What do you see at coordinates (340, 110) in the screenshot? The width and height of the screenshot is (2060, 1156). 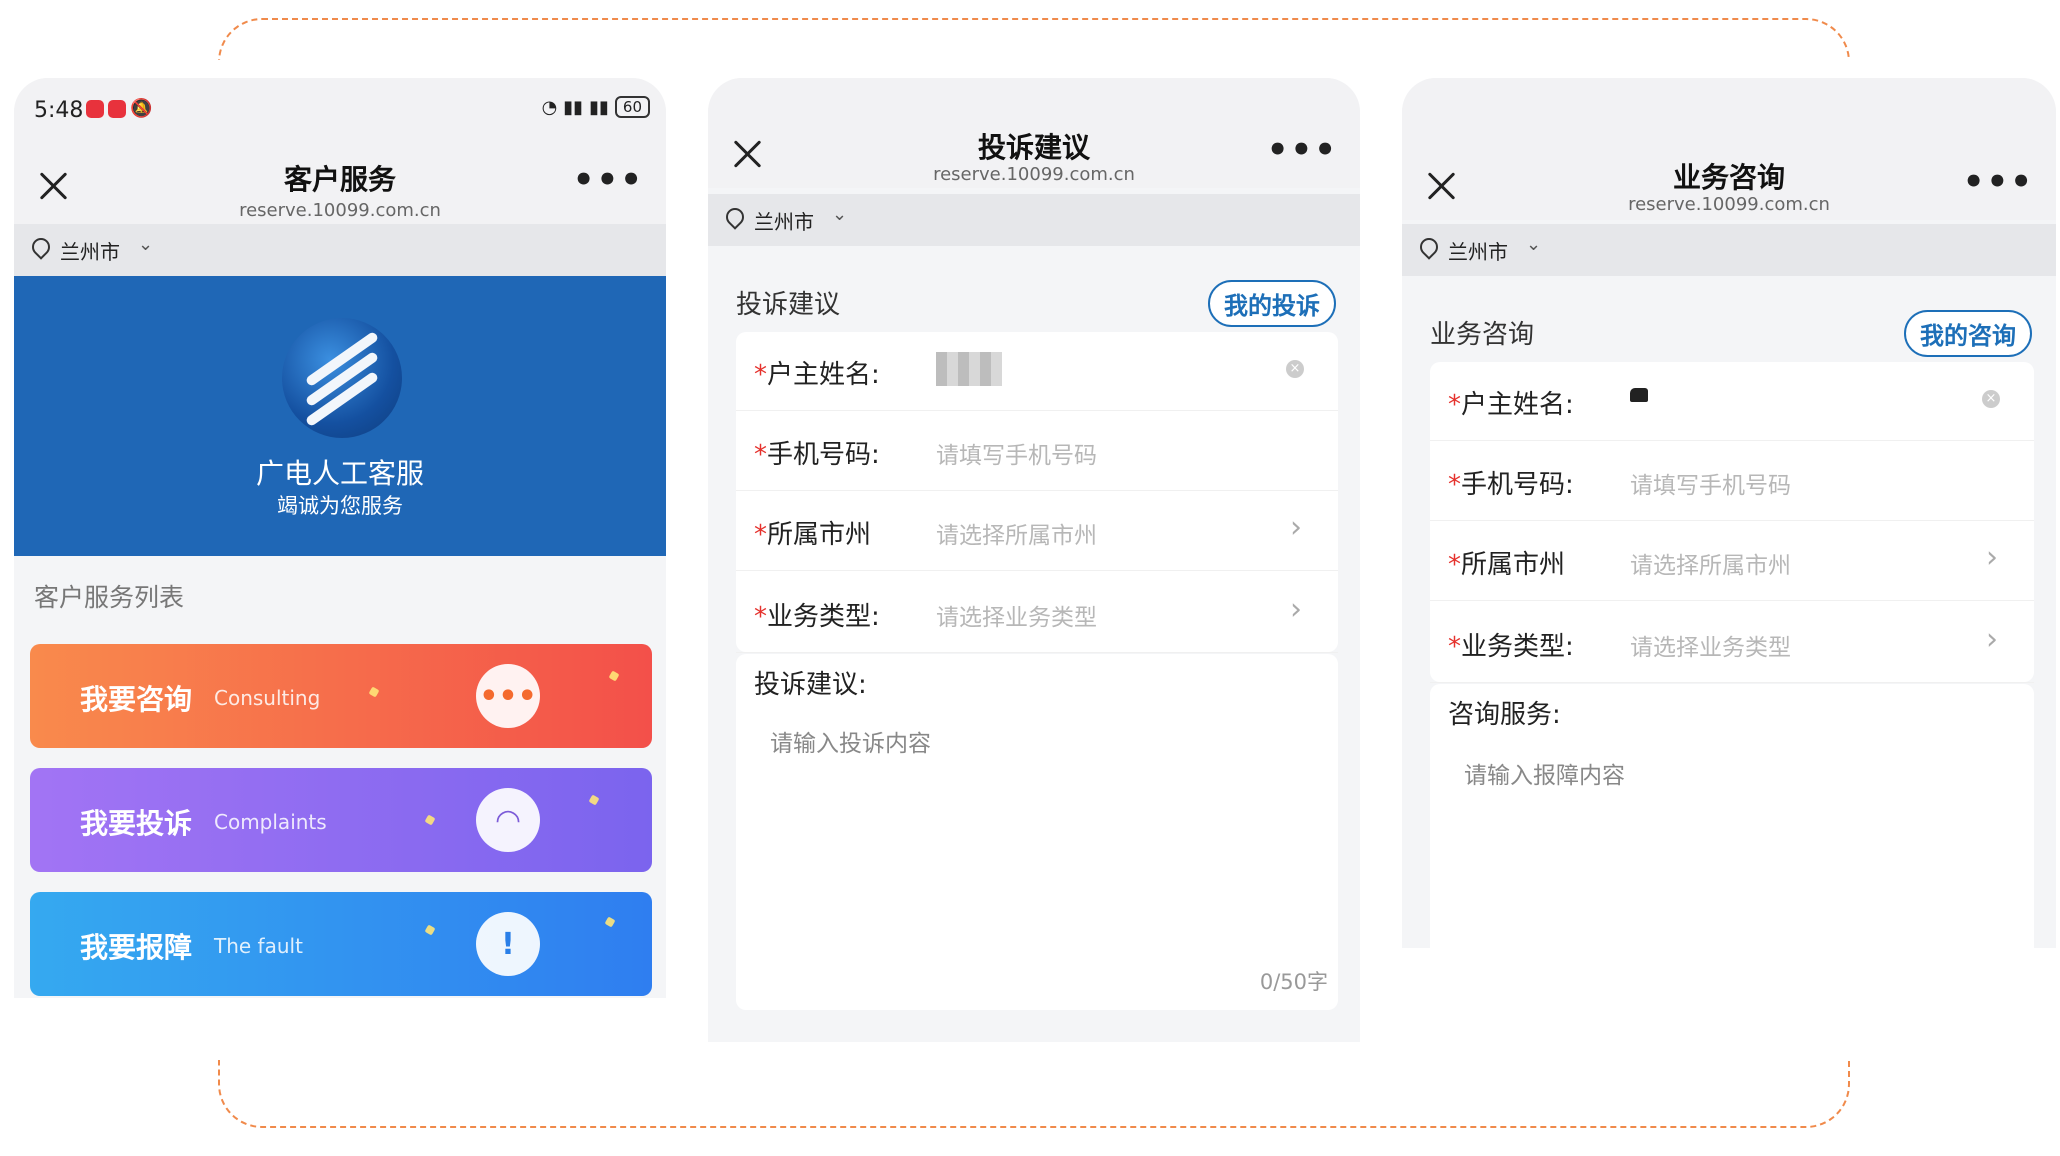 I see `status-bar: 5:48 🔕 ◔ ▮▮ ▮▮ 60` at bounding box center [340, 110].